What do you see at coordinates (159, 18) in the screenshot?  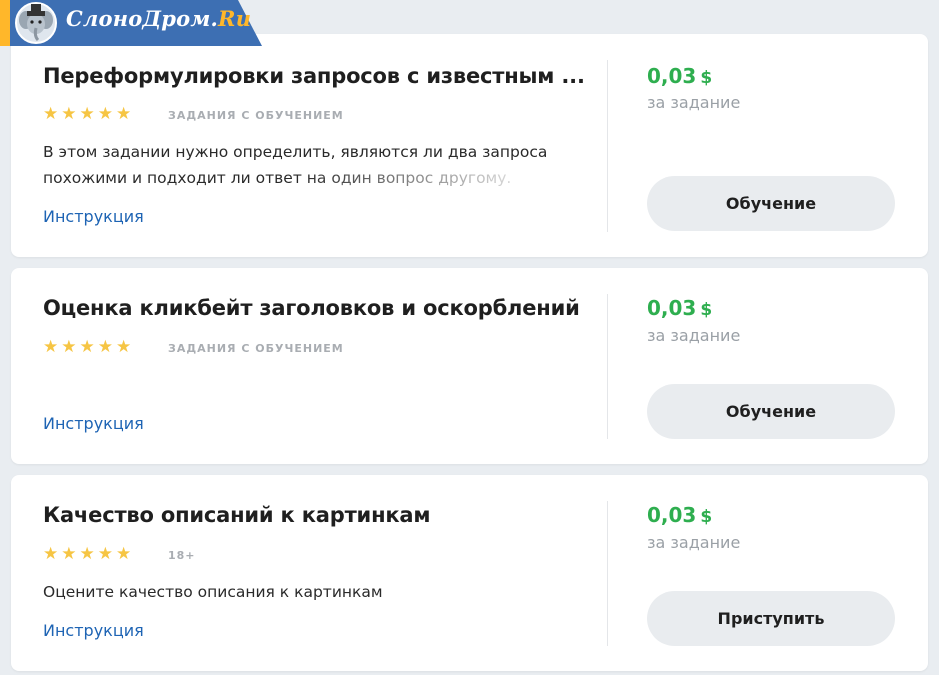 I see `logo-text: СлоноДром.Ru` at bounding box center [159, 18].